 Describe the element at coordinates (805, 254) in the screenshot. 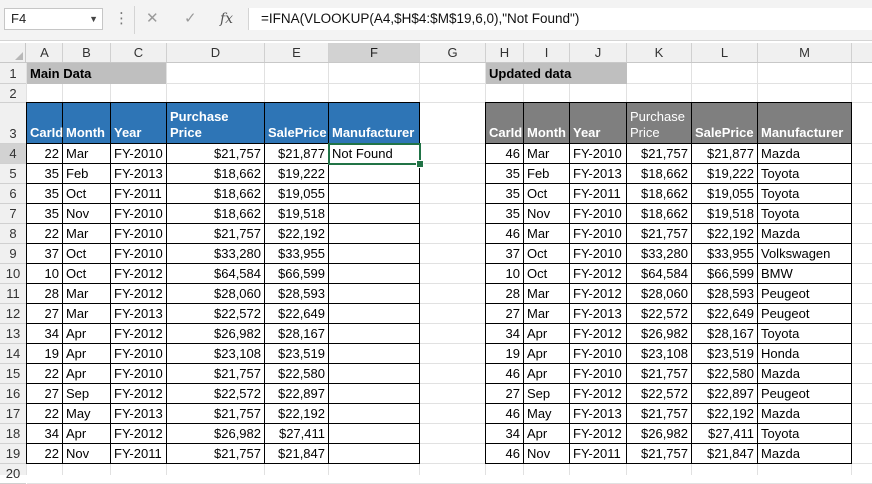

I see `updated-cell-r9-c5: Volkswagen` at that location.